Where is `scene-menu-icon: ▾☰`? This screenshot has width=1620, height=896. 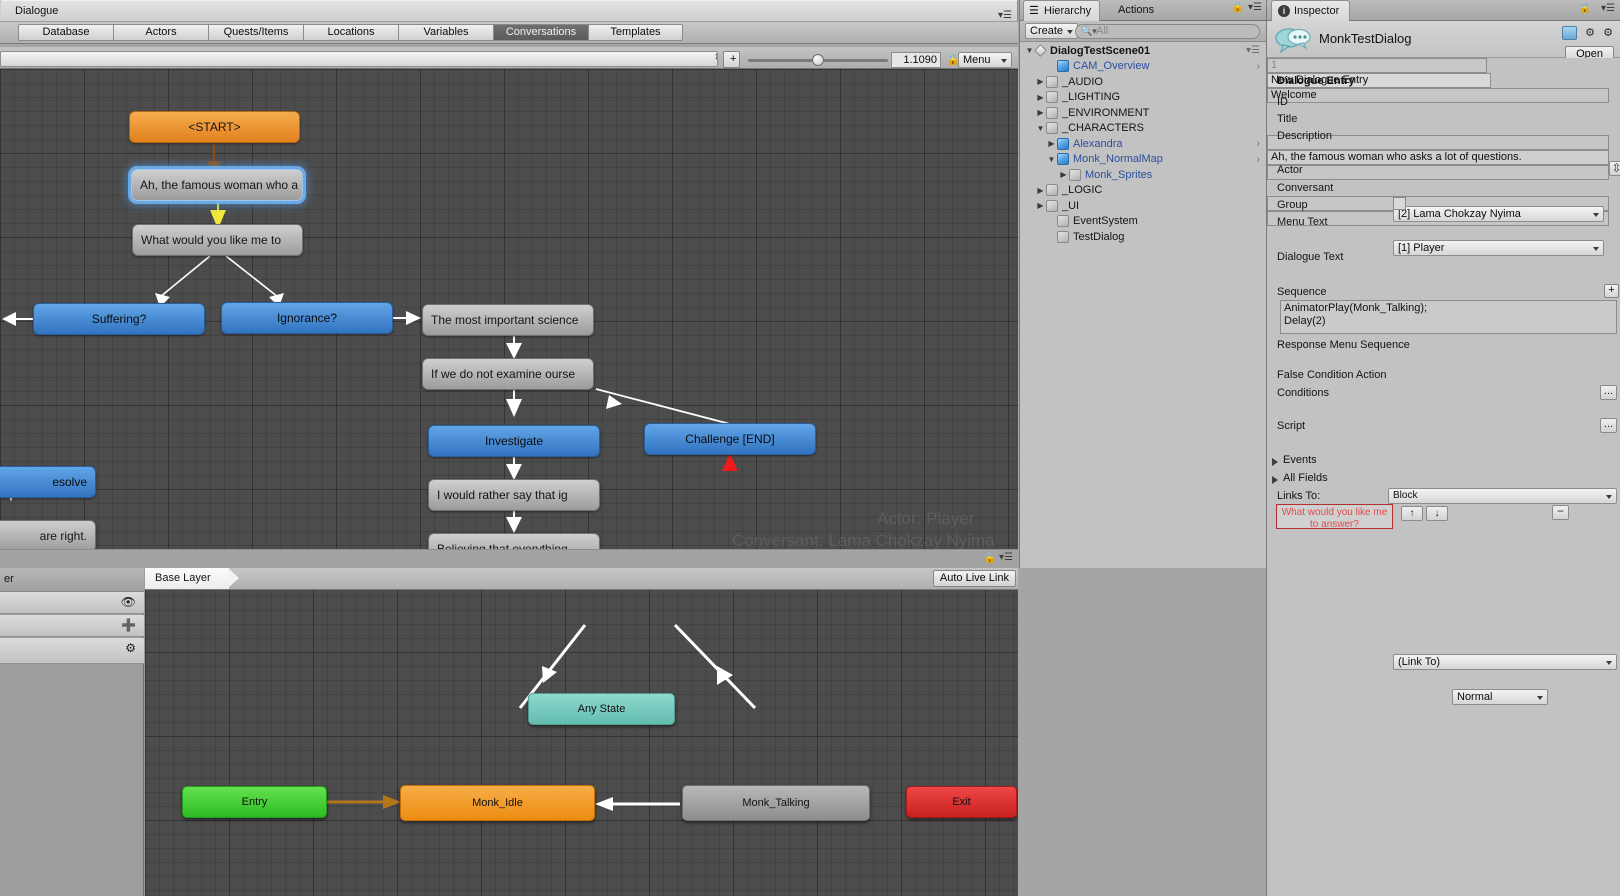
scene-menu-icon: ▾☰ is located at coordinates (1253, 50).